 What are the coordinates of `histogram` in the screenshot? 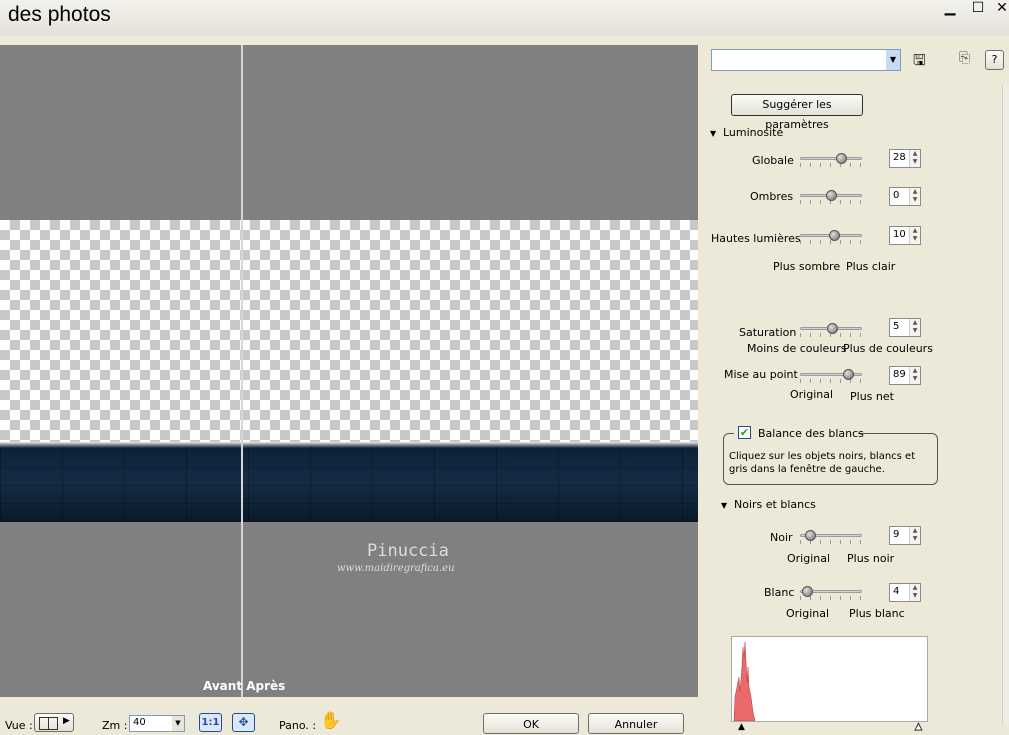 It's located at (829, 679).